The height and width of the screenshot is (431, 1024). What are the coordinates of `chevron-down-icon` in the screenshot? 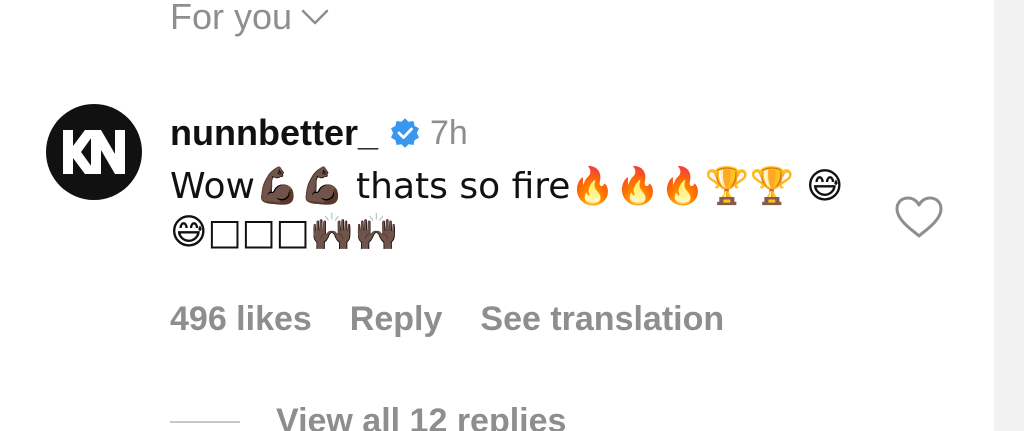 It's located at (315, 17).